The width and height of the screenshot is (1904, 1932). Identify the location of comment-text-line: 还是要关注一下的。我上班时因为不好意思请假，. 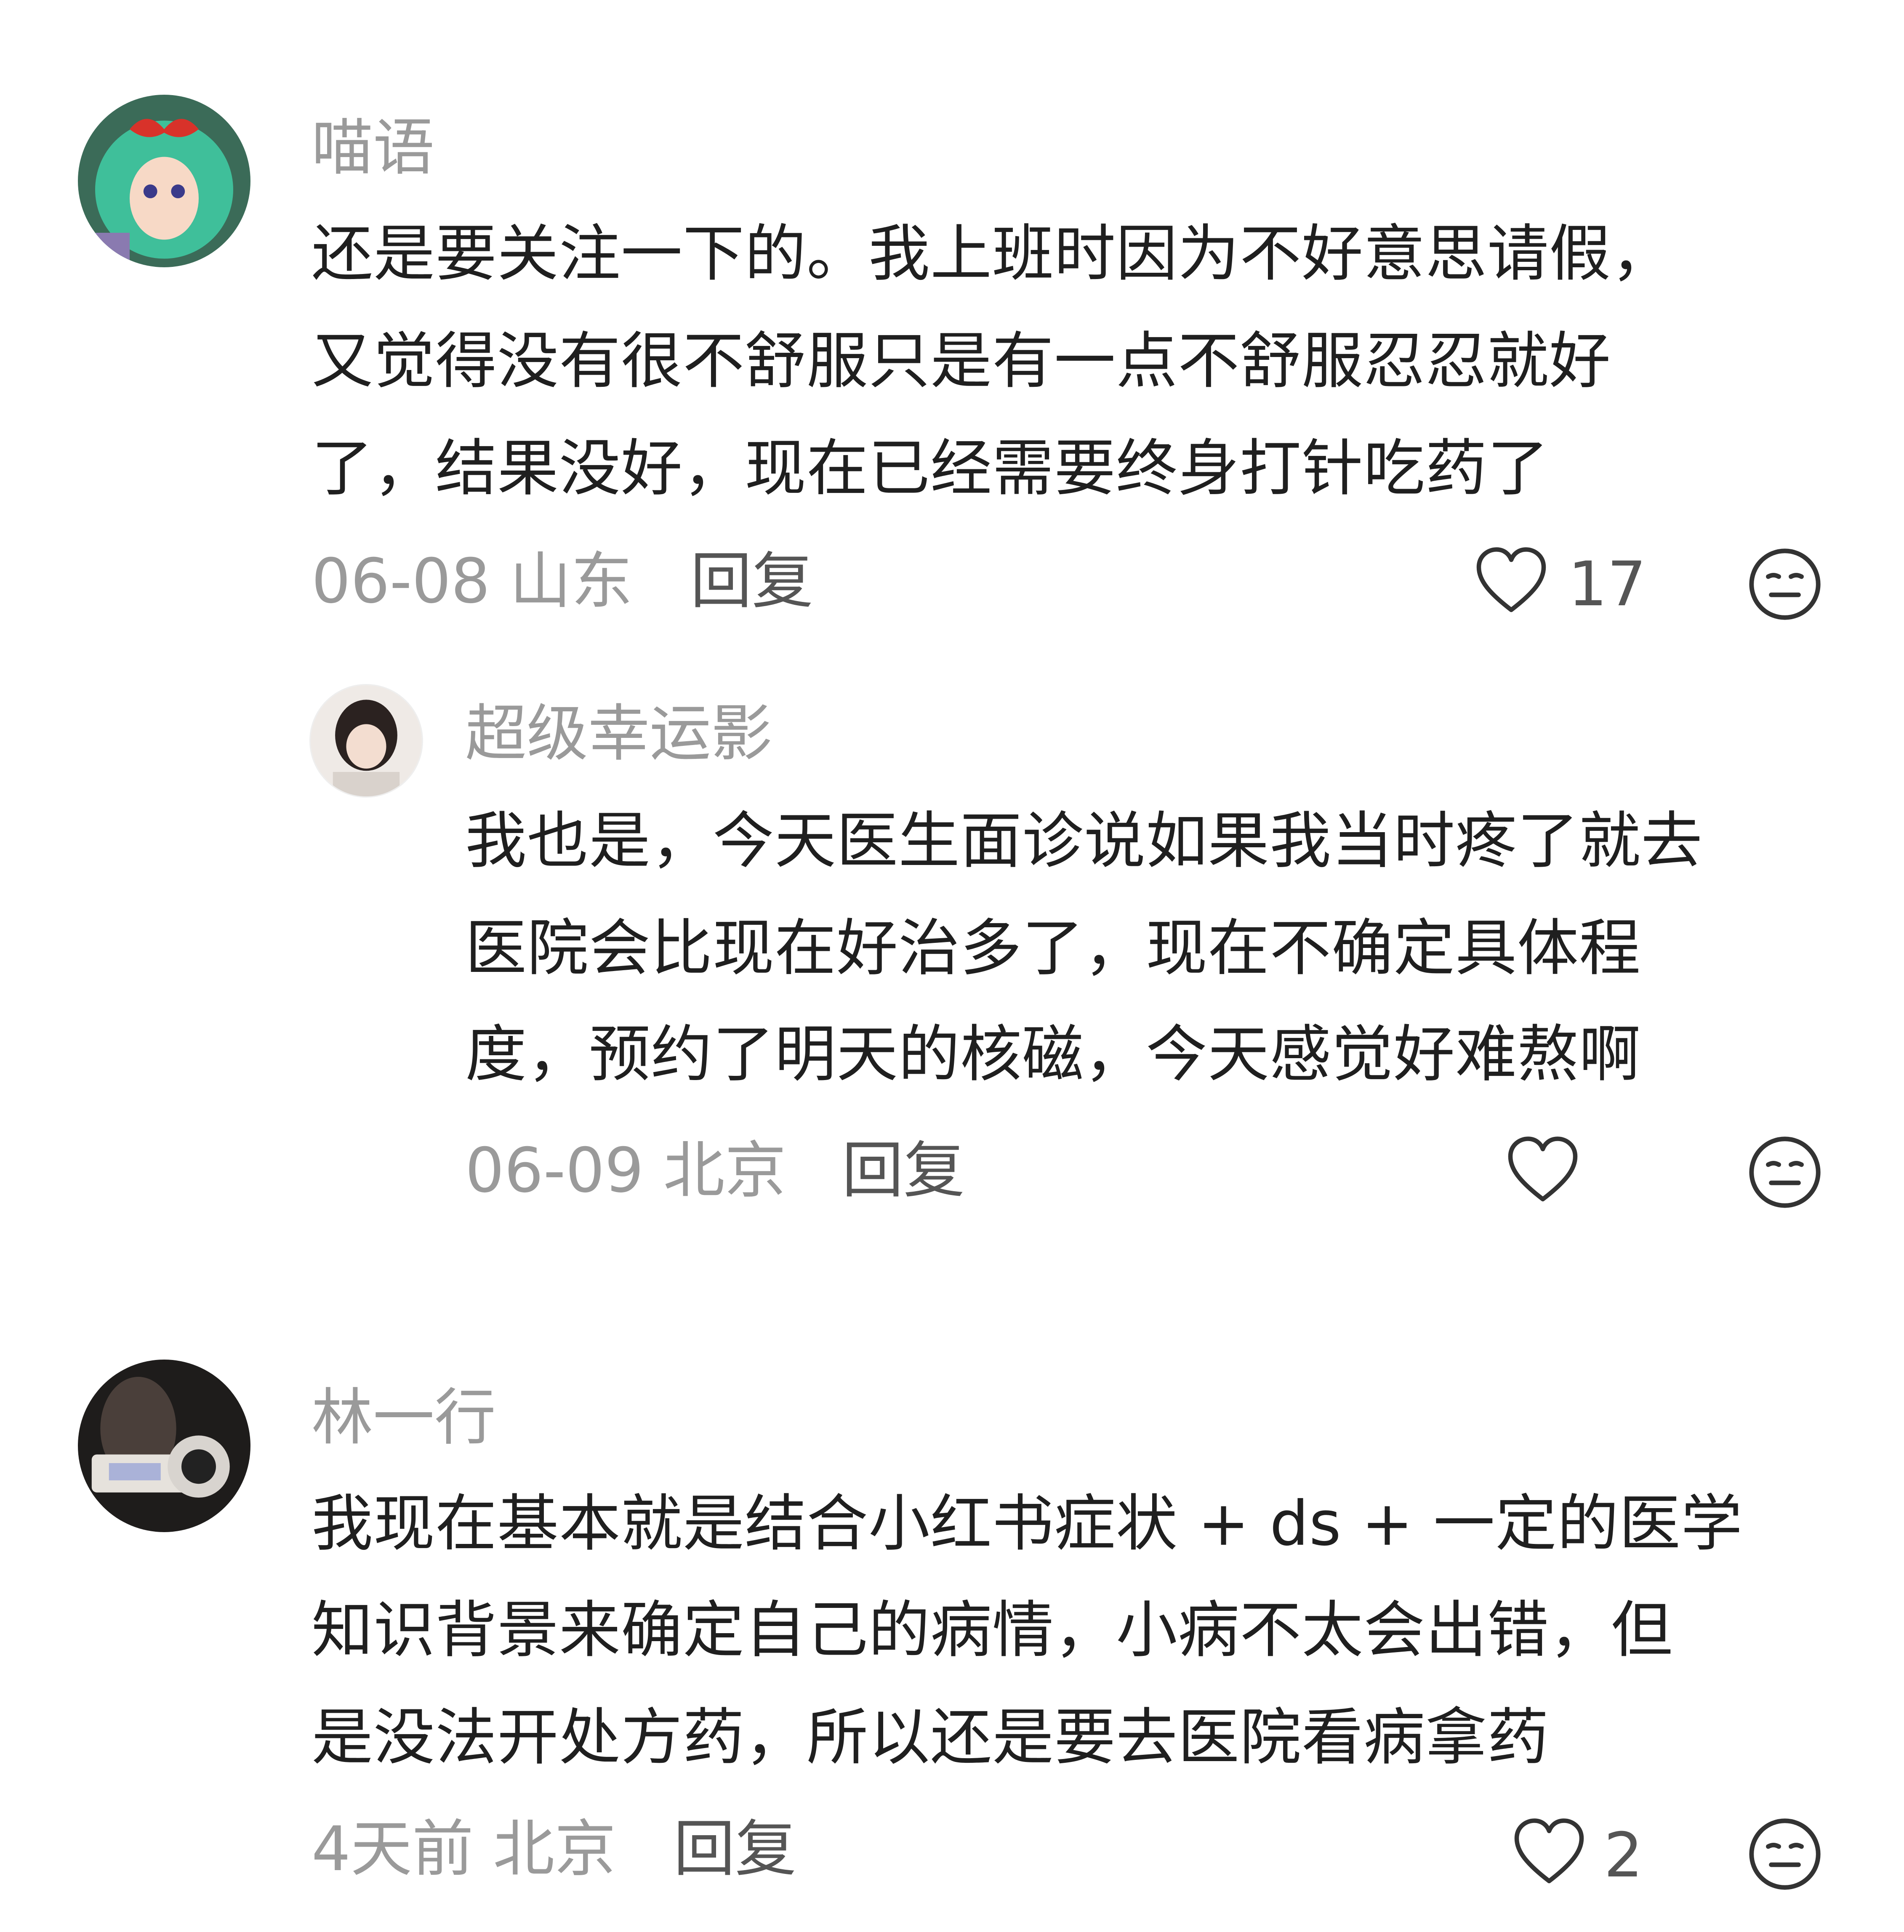
(993, 254).